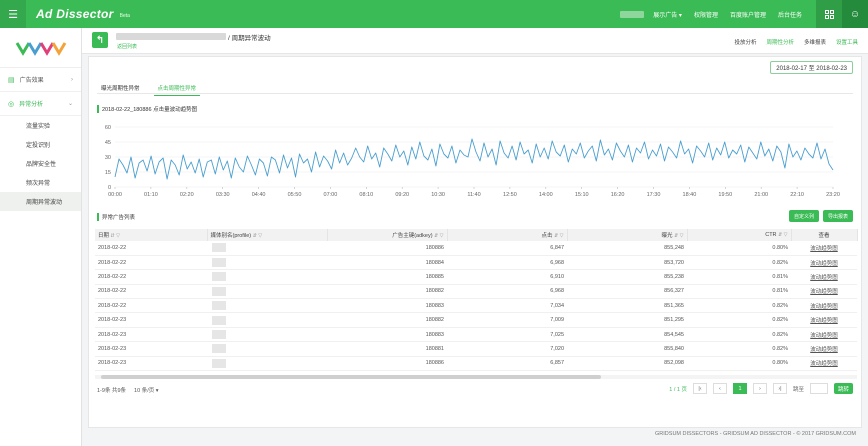 The width and height of the screenshot is (868, 446). Describe the element at coordinates (40, 80) in the screenshot. I see `sidebar-group-ad-effect: ▤ 广告效果 ›` at that location.